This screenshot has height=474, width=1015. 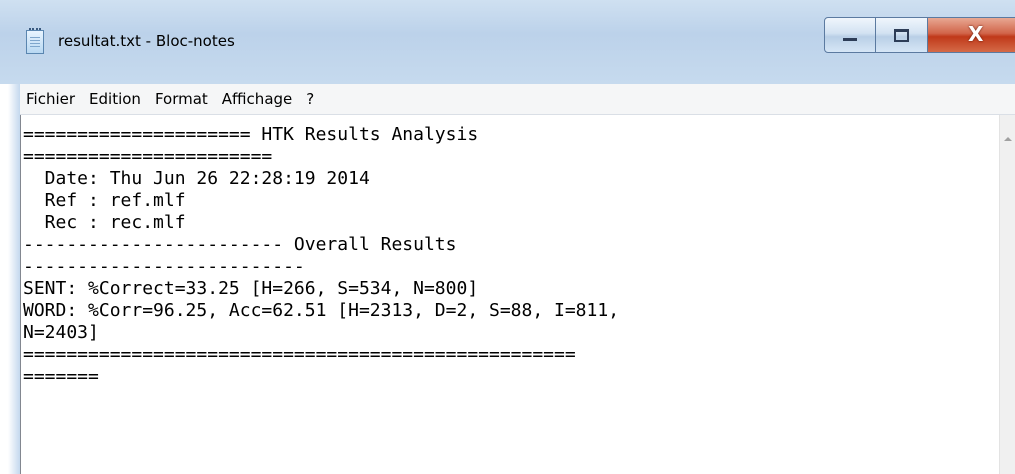 I want to click on minimize-button, so click(x=850, y=35).